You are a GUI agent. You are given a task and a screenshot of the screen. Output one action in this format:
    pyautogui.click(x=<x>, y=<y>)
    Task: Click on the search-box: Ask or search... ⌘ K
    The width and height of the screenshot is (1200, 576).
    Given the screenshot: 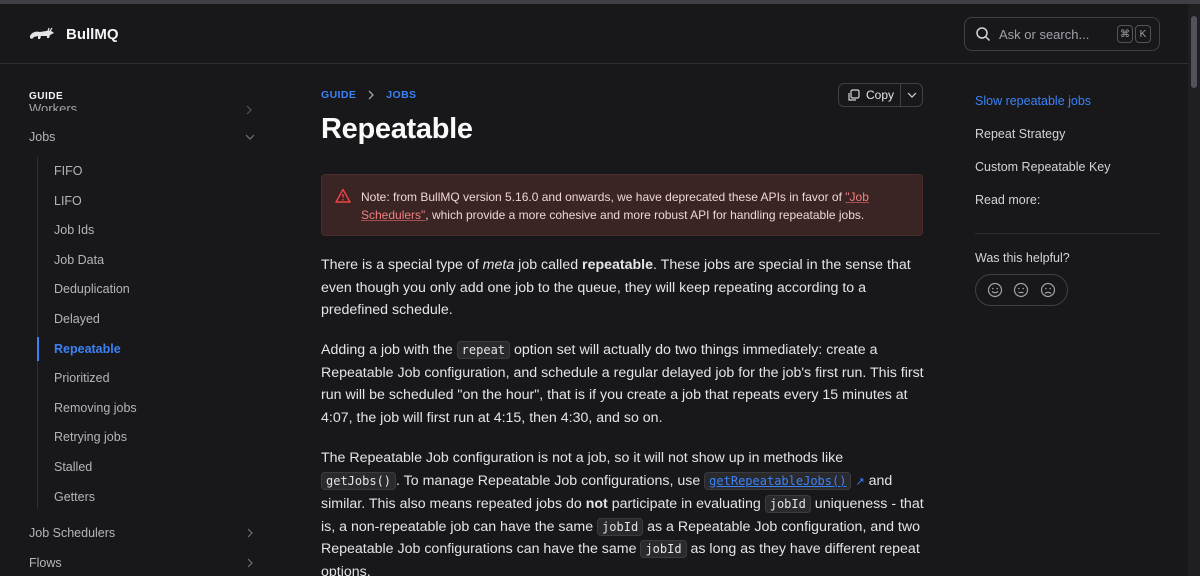 What is the action you would take?
    pyautogui.click(x=1062, y=34)
    